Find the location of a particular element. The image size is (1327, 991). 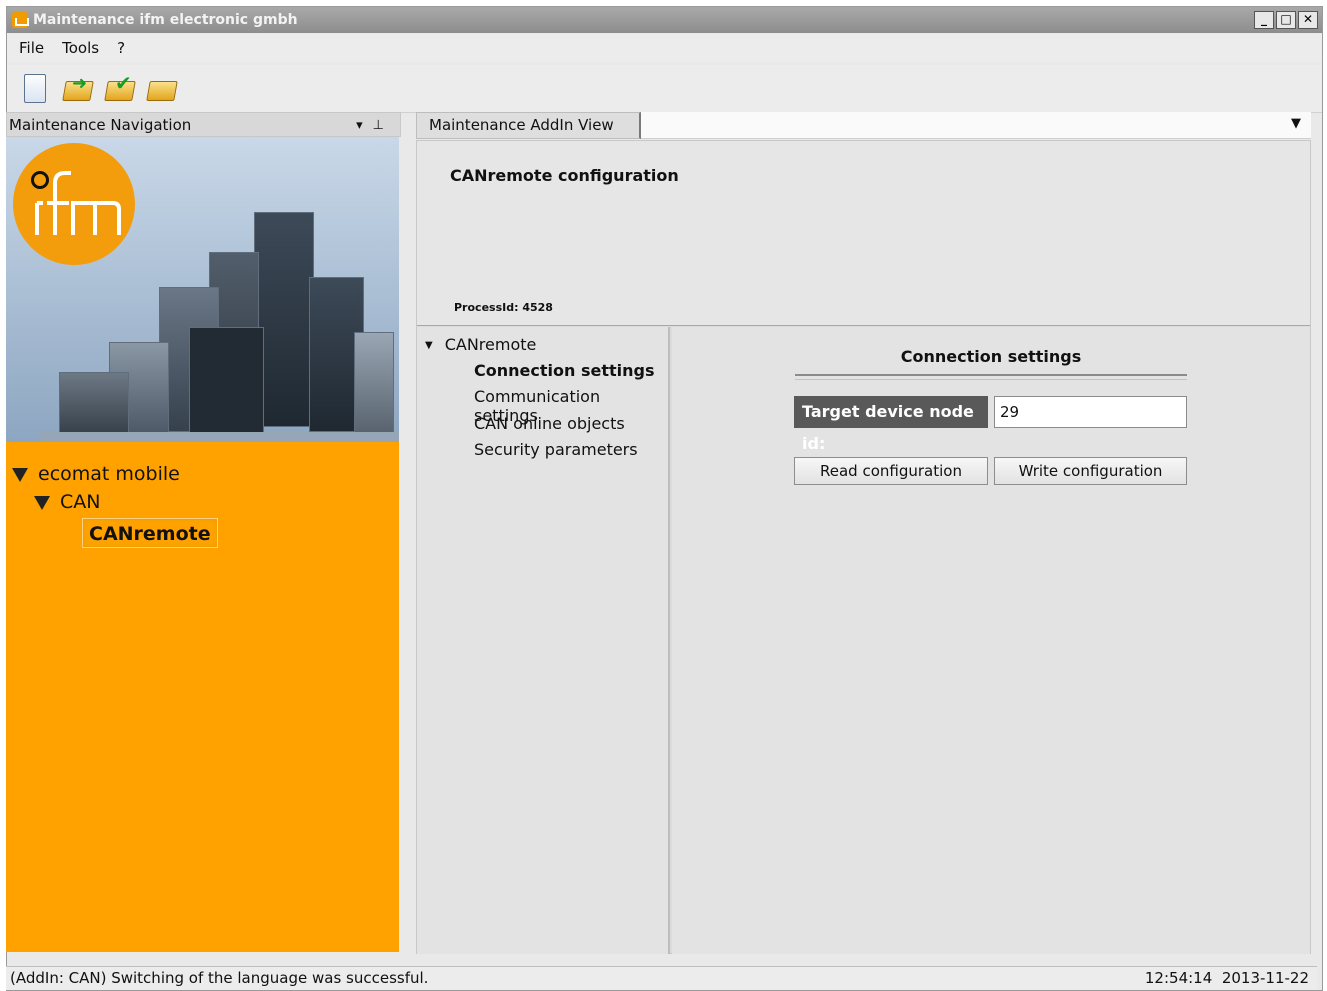

ifm-logo is located at coordinates (74, 204).